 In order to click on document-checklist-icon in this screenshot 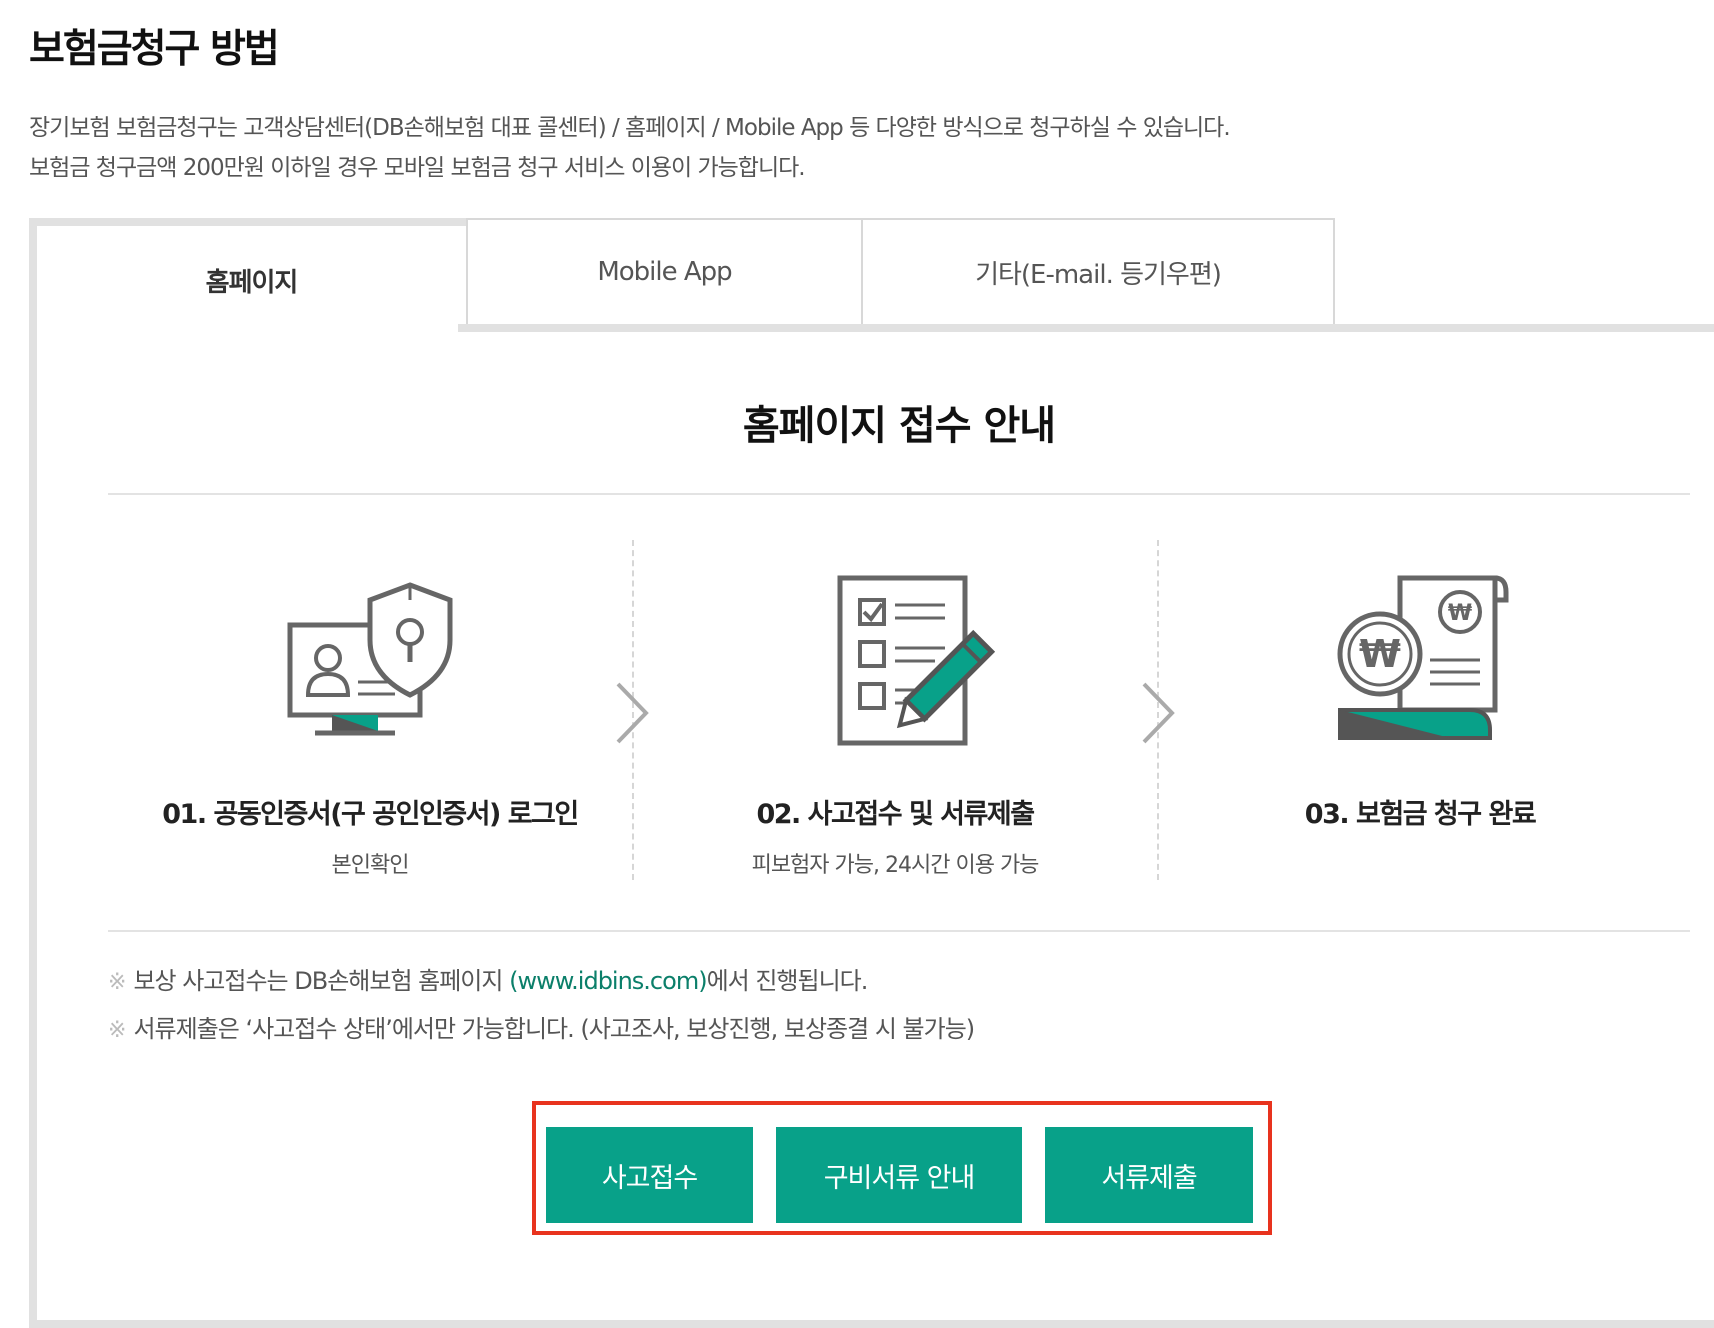, I will do `click(916, 660)`.